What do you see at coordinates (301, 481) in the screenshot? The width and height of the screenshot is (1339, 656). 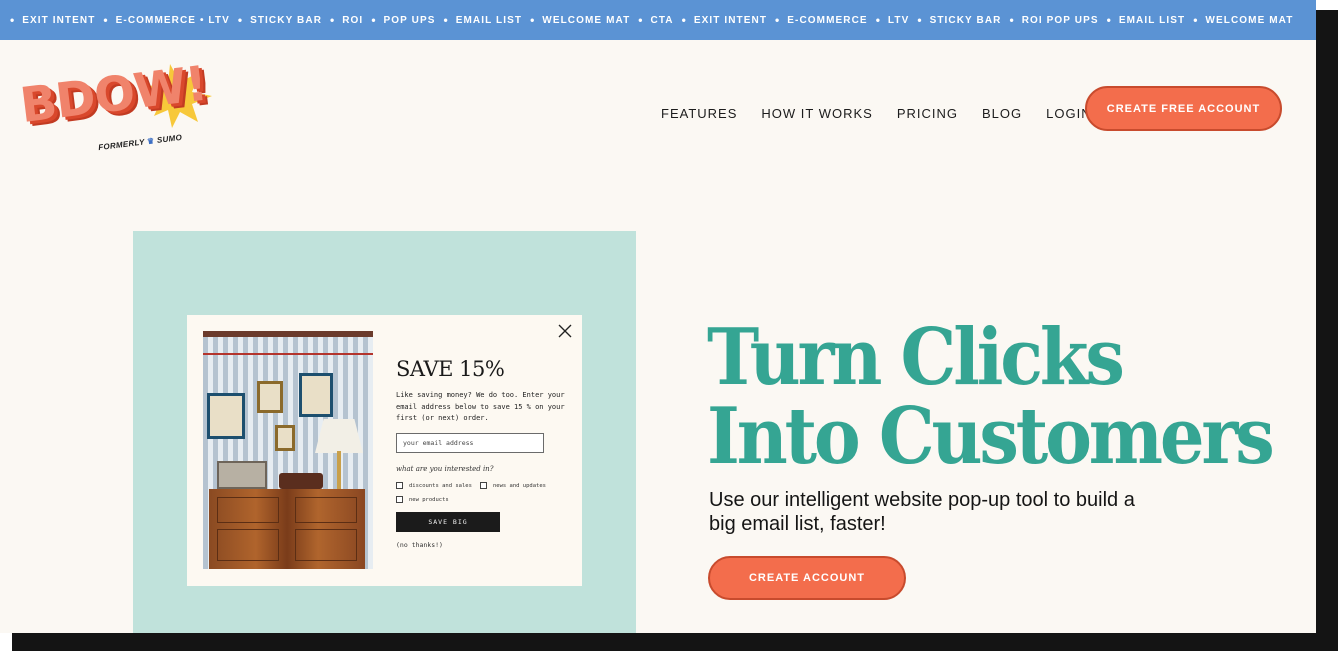 I see `turntable` at bounding box center [301, 481].